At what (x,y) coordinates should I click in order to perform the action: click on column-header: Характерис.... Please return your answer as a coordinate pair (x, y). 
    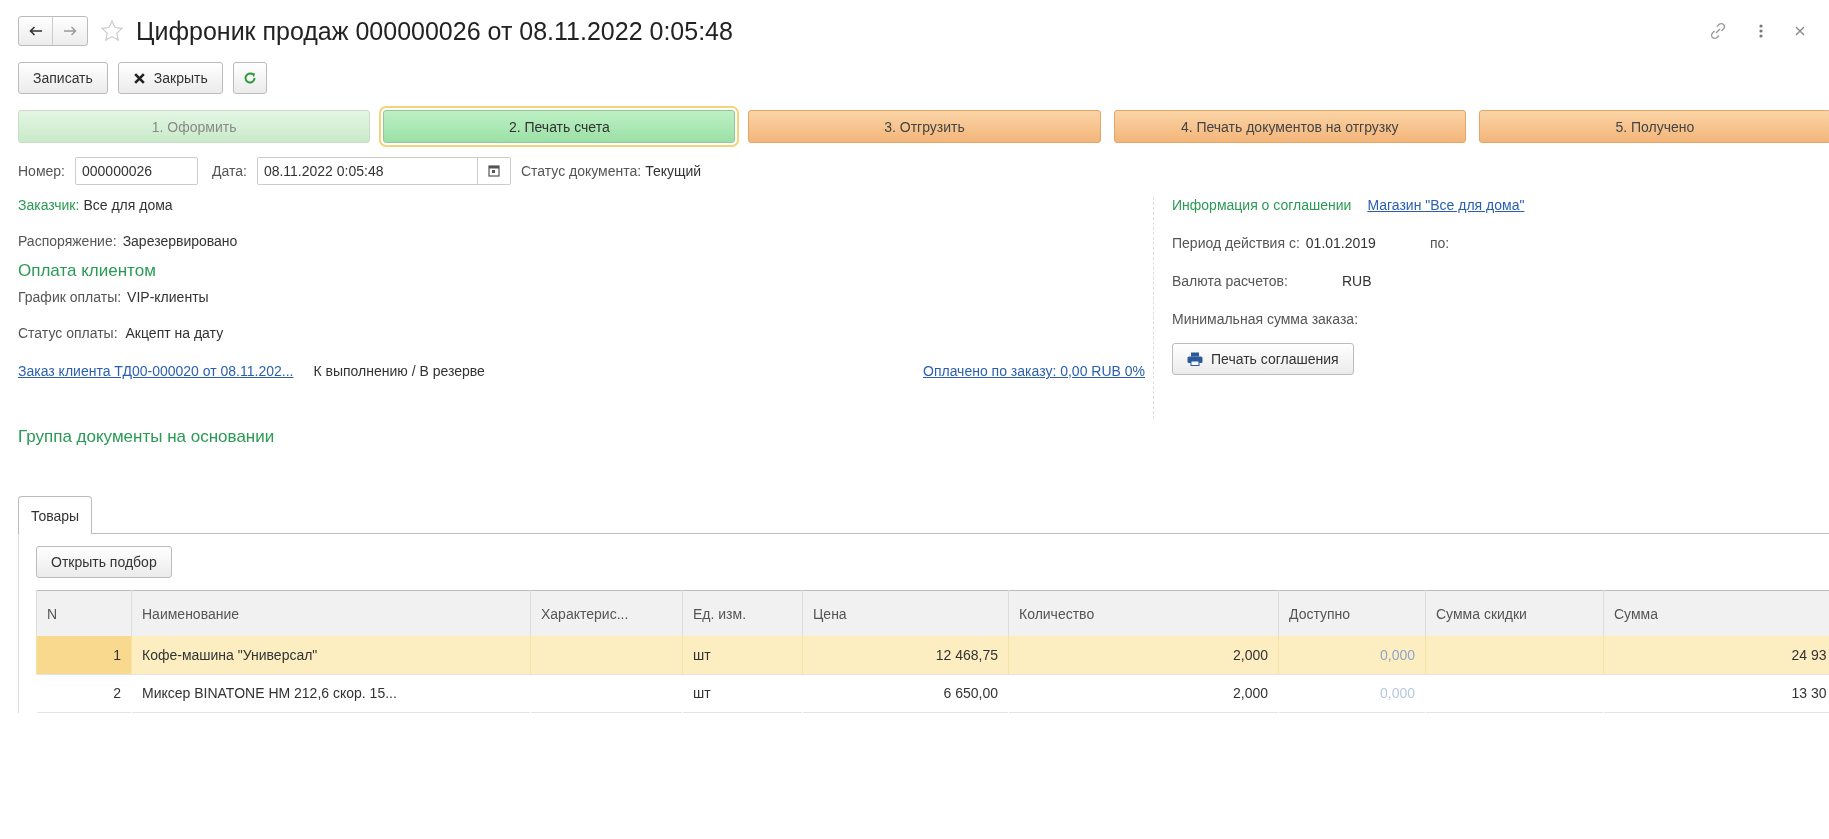
    Looking at the image, I should click on (606, 613).